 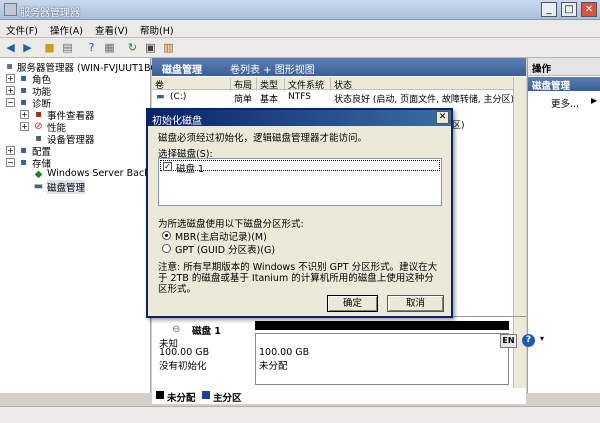 What do you see at coordinates (424, 100) in the screenshot?
I see `cell-status: 状态良好 (启动, 页面文件, 故障转储, 主分区)` at bounding box center [424, 100].